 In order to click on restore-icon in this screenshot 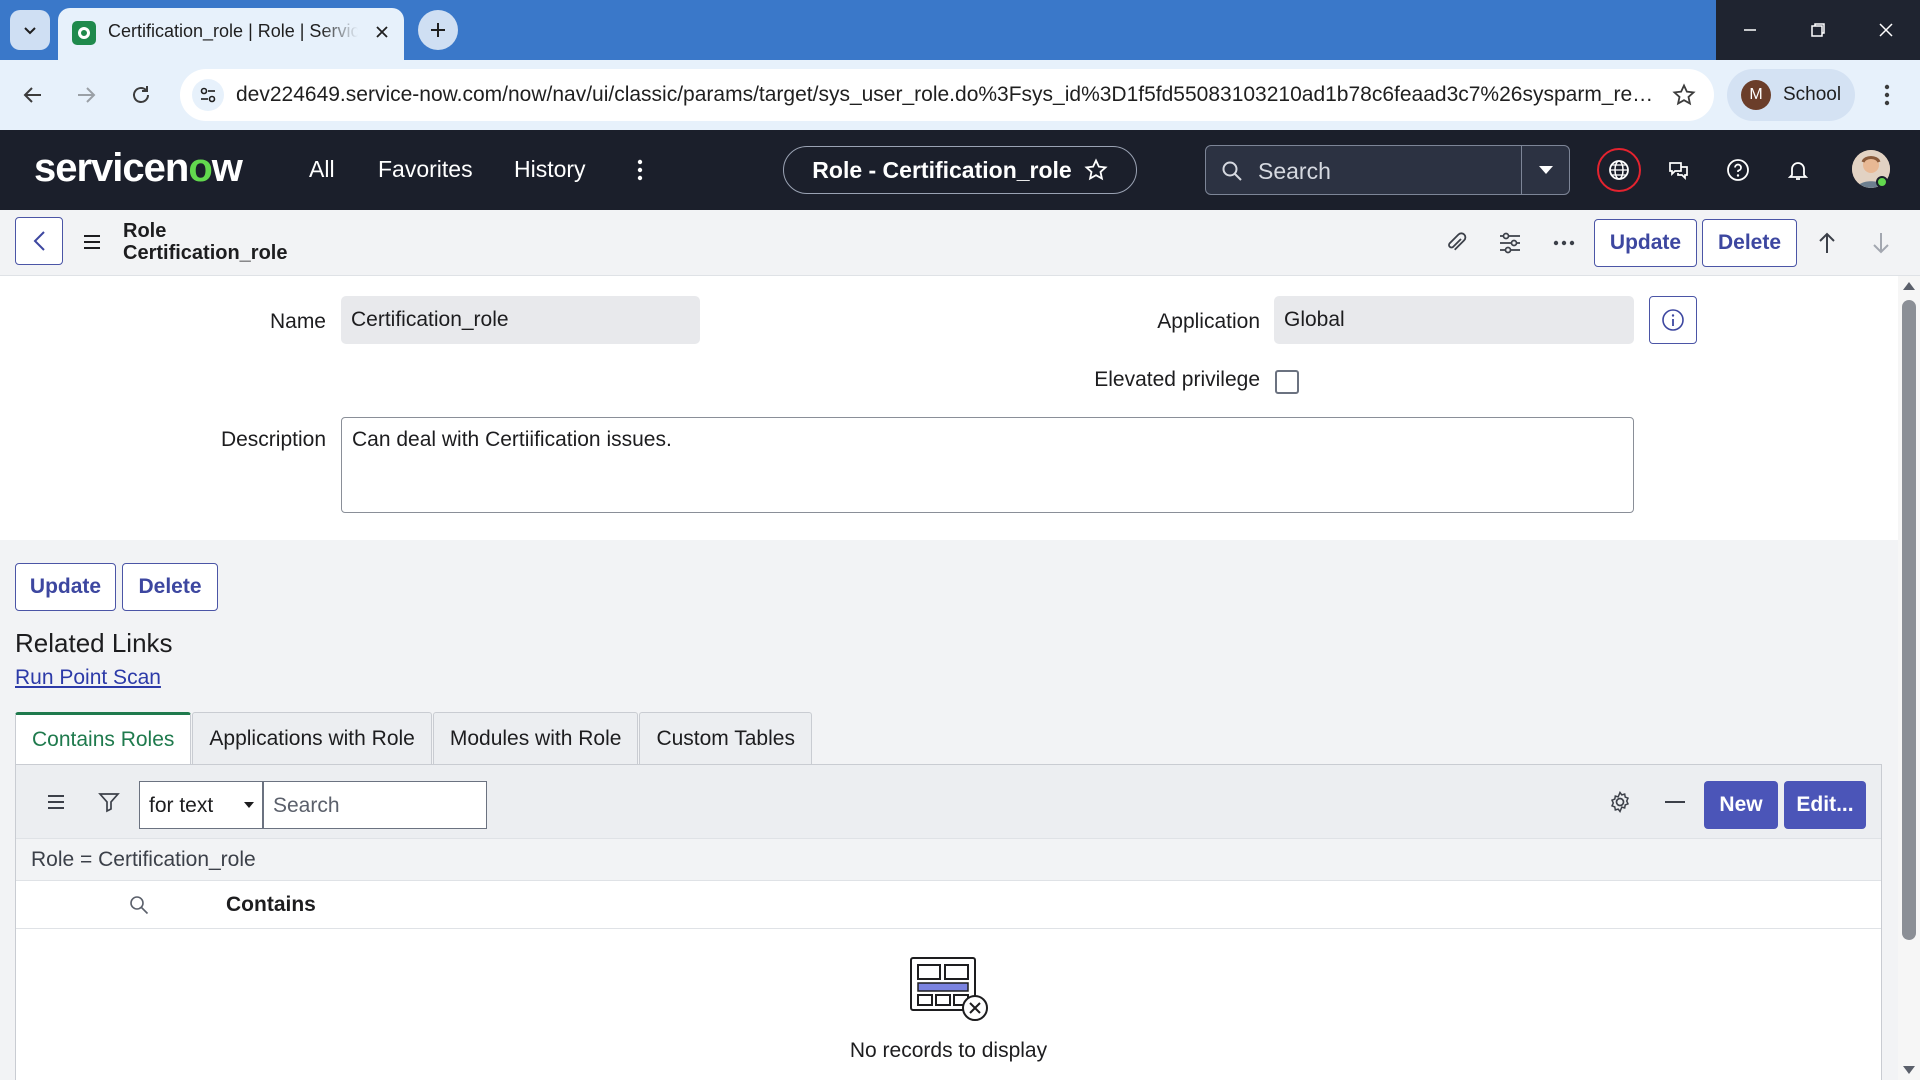, I will do `click(1818, 30)`.